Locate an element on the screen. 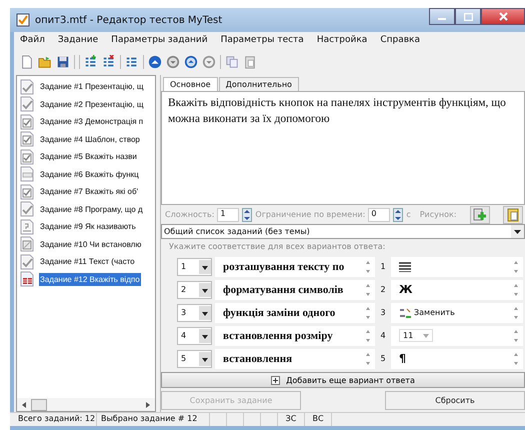 The width and height of the screenshot is (525, 430). close-button is located at coordinates (503, 16).